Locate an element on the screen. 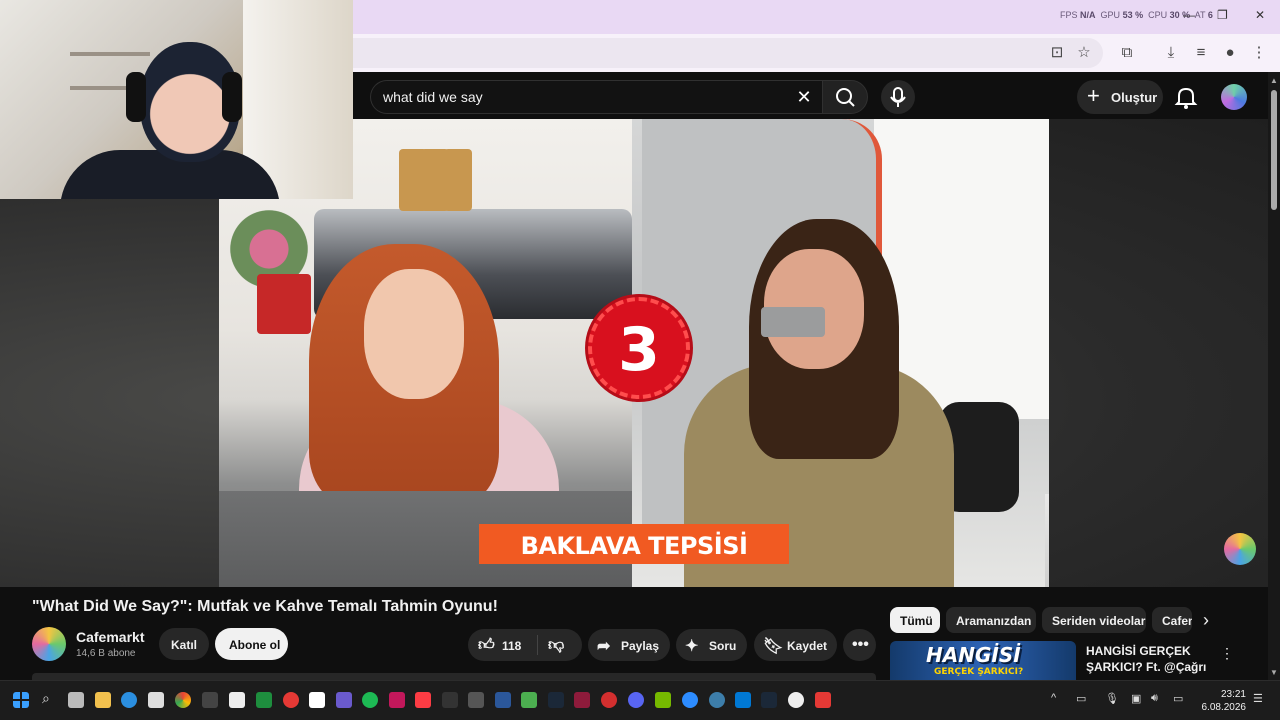 This screenshot has width=1280, height=720. ask-button: ✦ Soru is located at coordinates (711, 645).